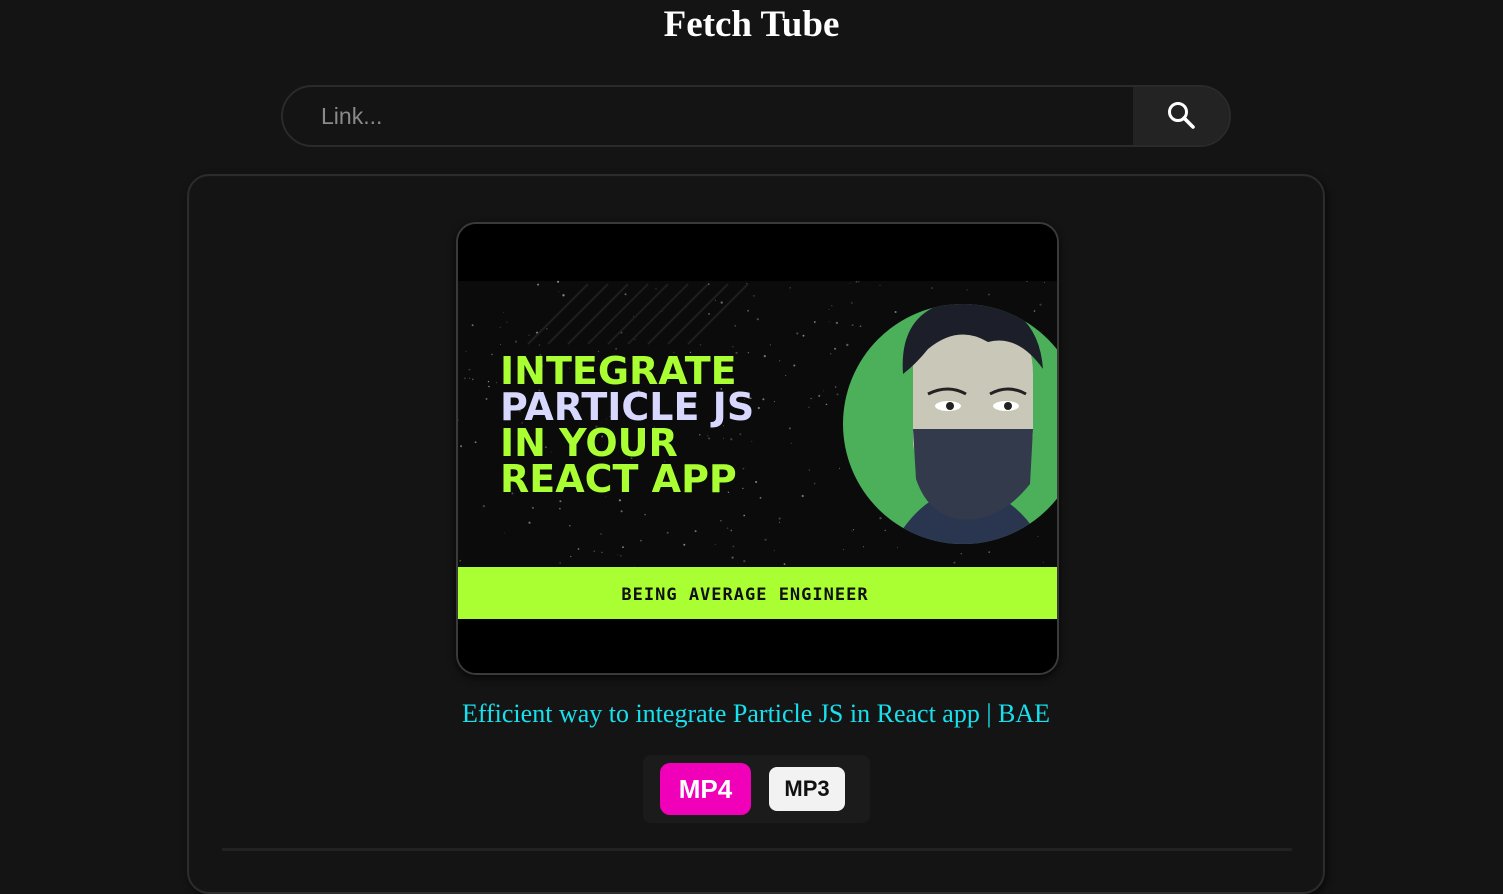 Image resolution: width=1503 pixels, height=894 pixels. I want to click on thumb-headline-line-4: REACT APP, so click(618, 479).